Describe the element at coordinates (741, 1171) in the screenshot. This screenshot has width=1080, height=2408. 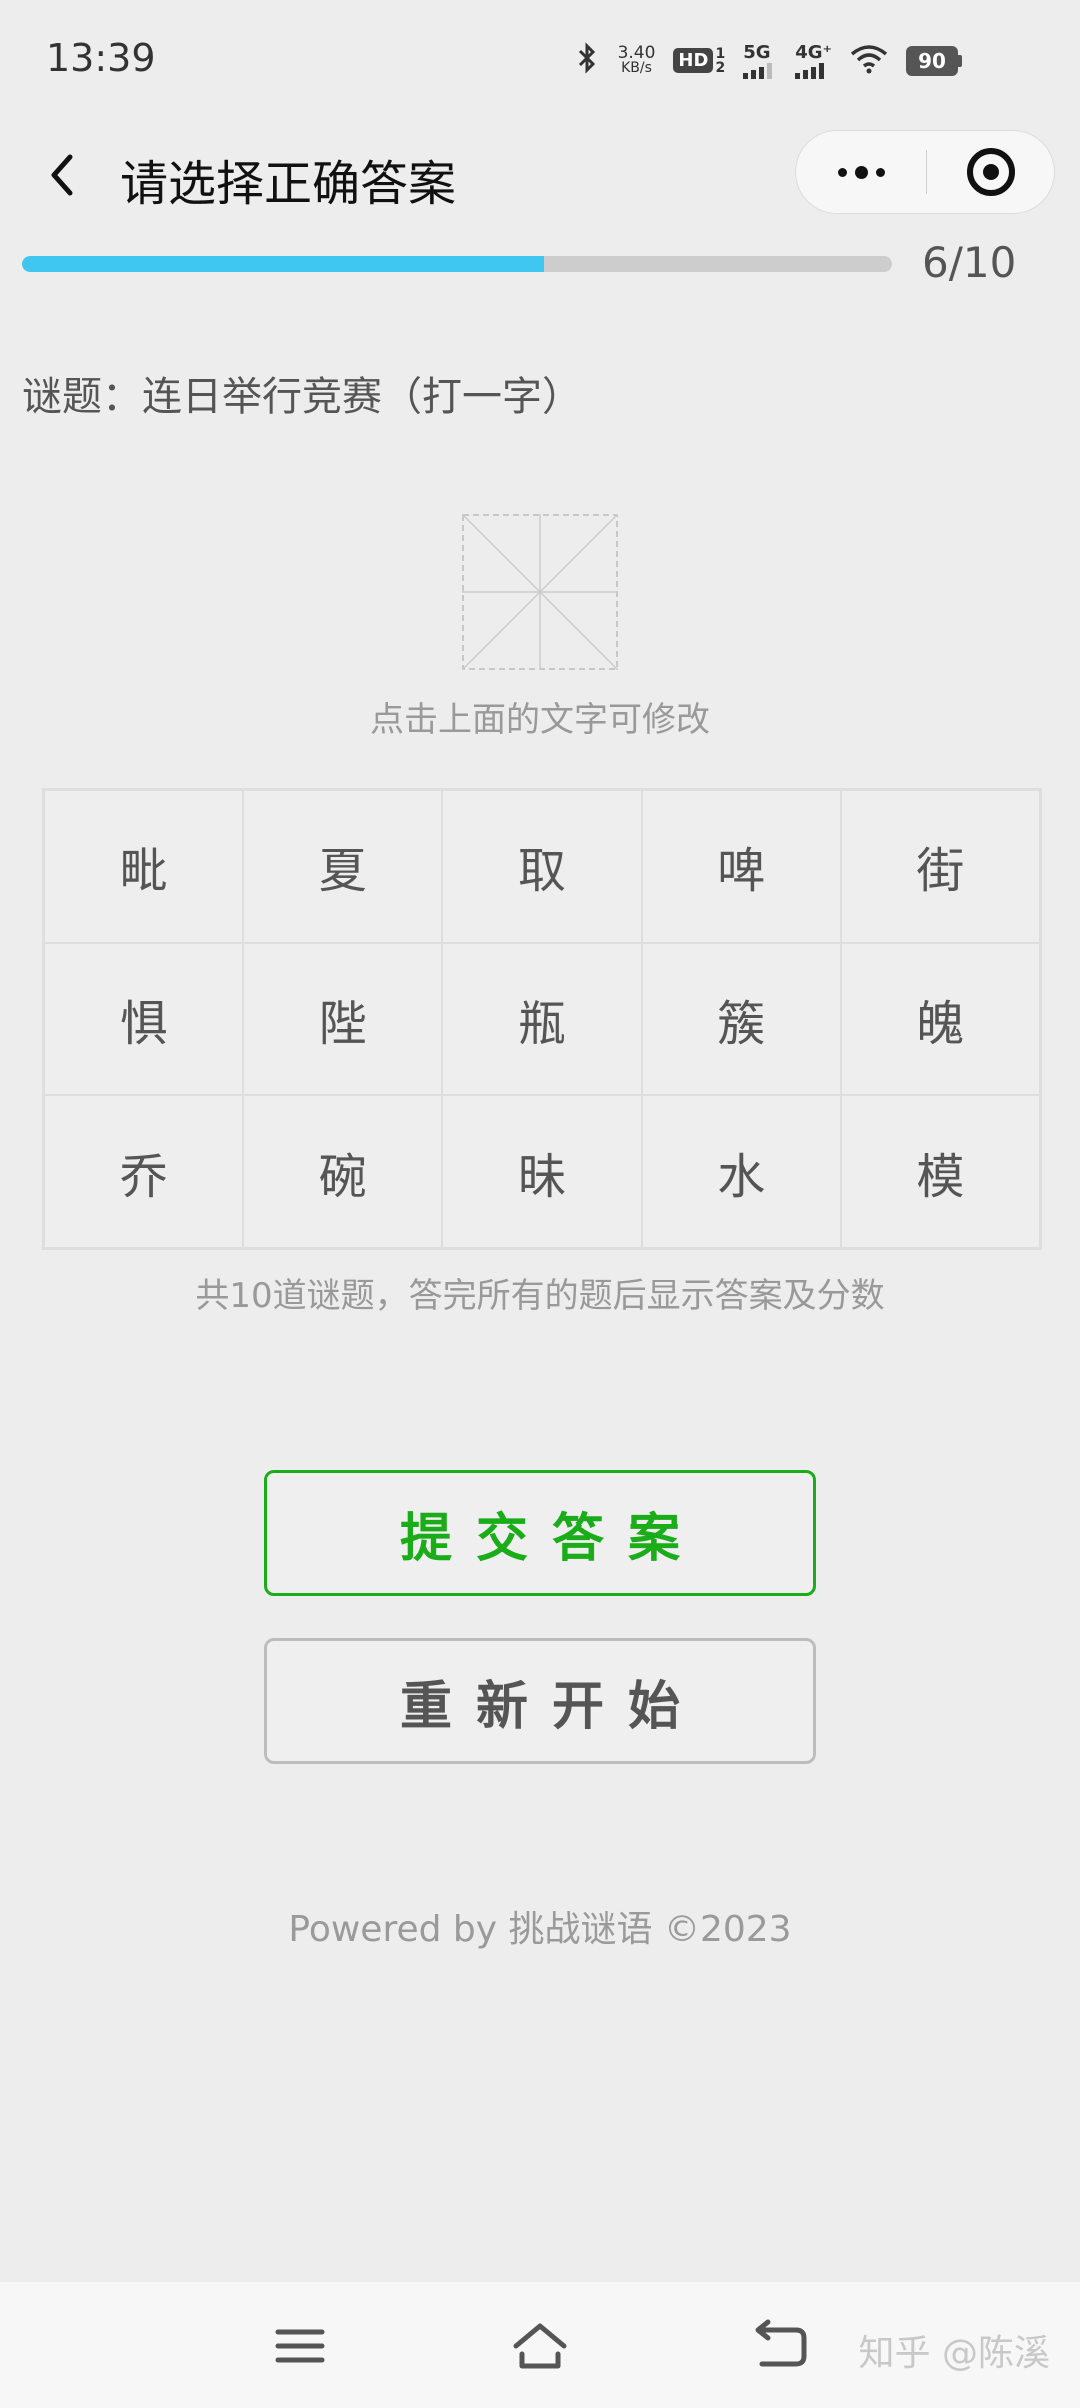
I see `char-option: 水` at that location.